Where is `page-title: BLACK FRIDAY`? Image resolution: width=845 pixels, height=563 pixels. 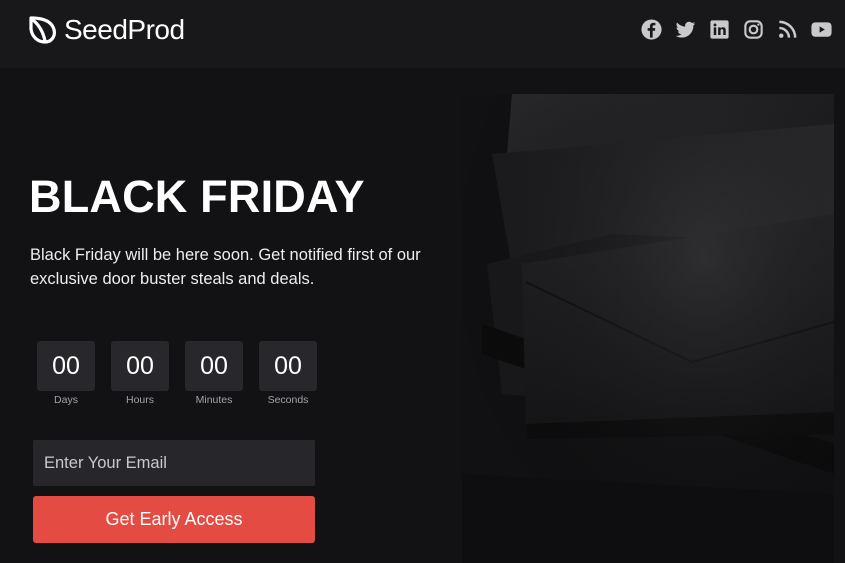
page-title: BLACK FRIDAY is located at coordinates (197, 196).